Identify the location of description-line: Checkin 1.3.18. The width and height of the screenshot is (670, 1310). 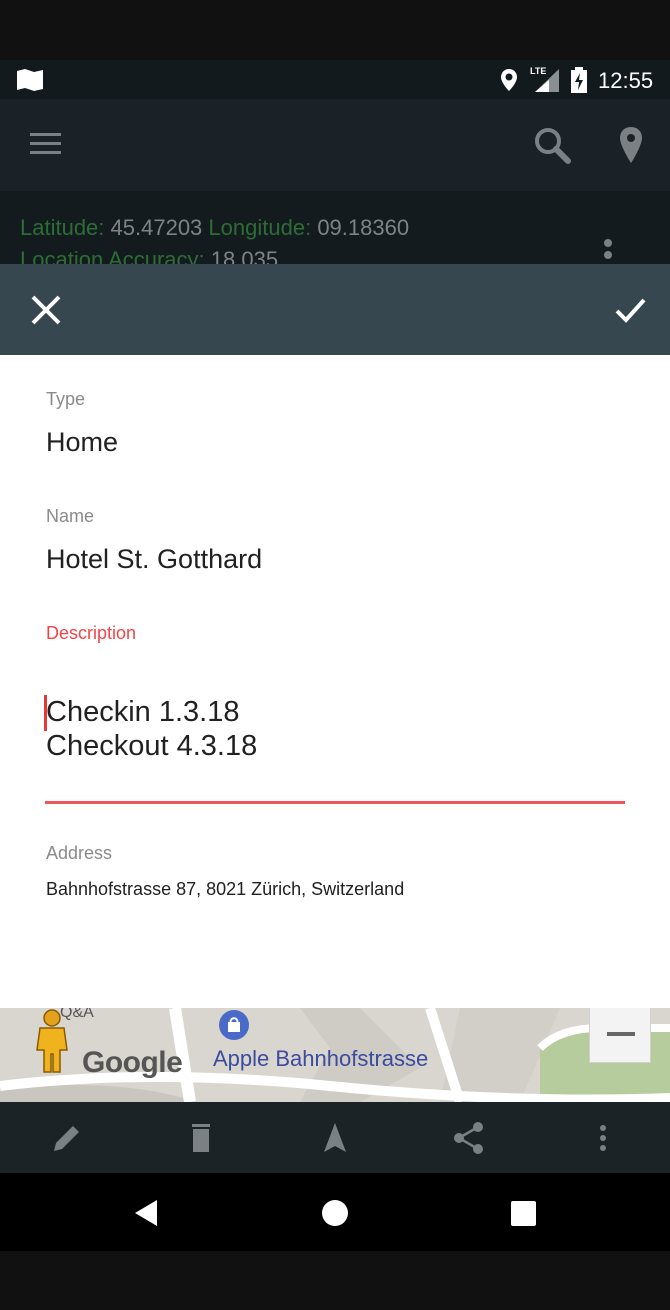
(143, 712).